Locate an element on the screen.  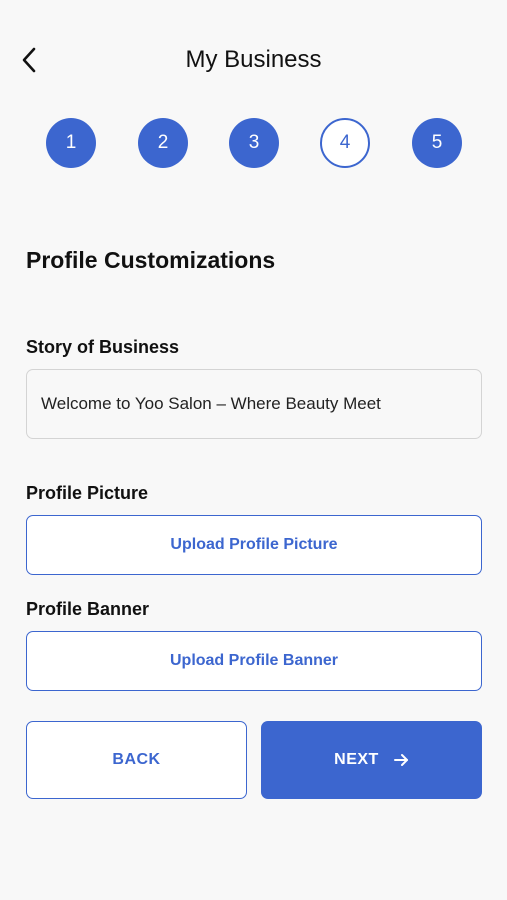
next-button-label: NEXT is located at coordinates (356, 759).